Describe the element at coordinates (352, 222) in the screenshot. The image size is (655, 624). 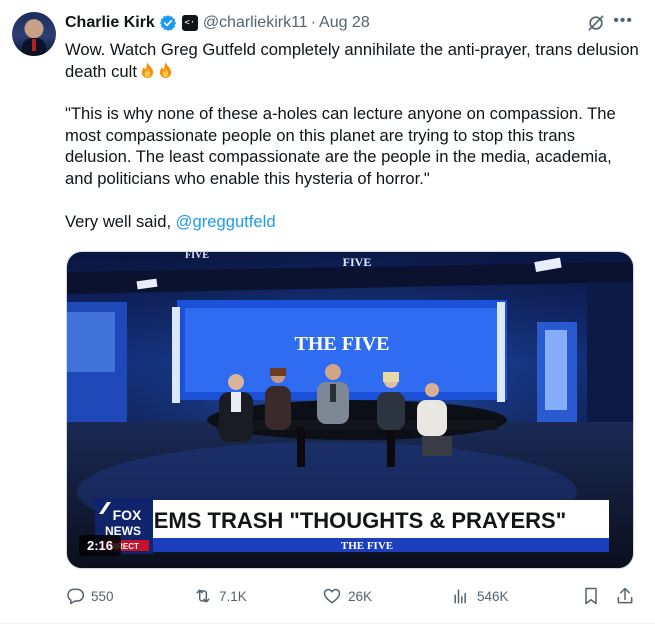
I see `tweet-closing: Very well said, @greggutfeld` at that location.